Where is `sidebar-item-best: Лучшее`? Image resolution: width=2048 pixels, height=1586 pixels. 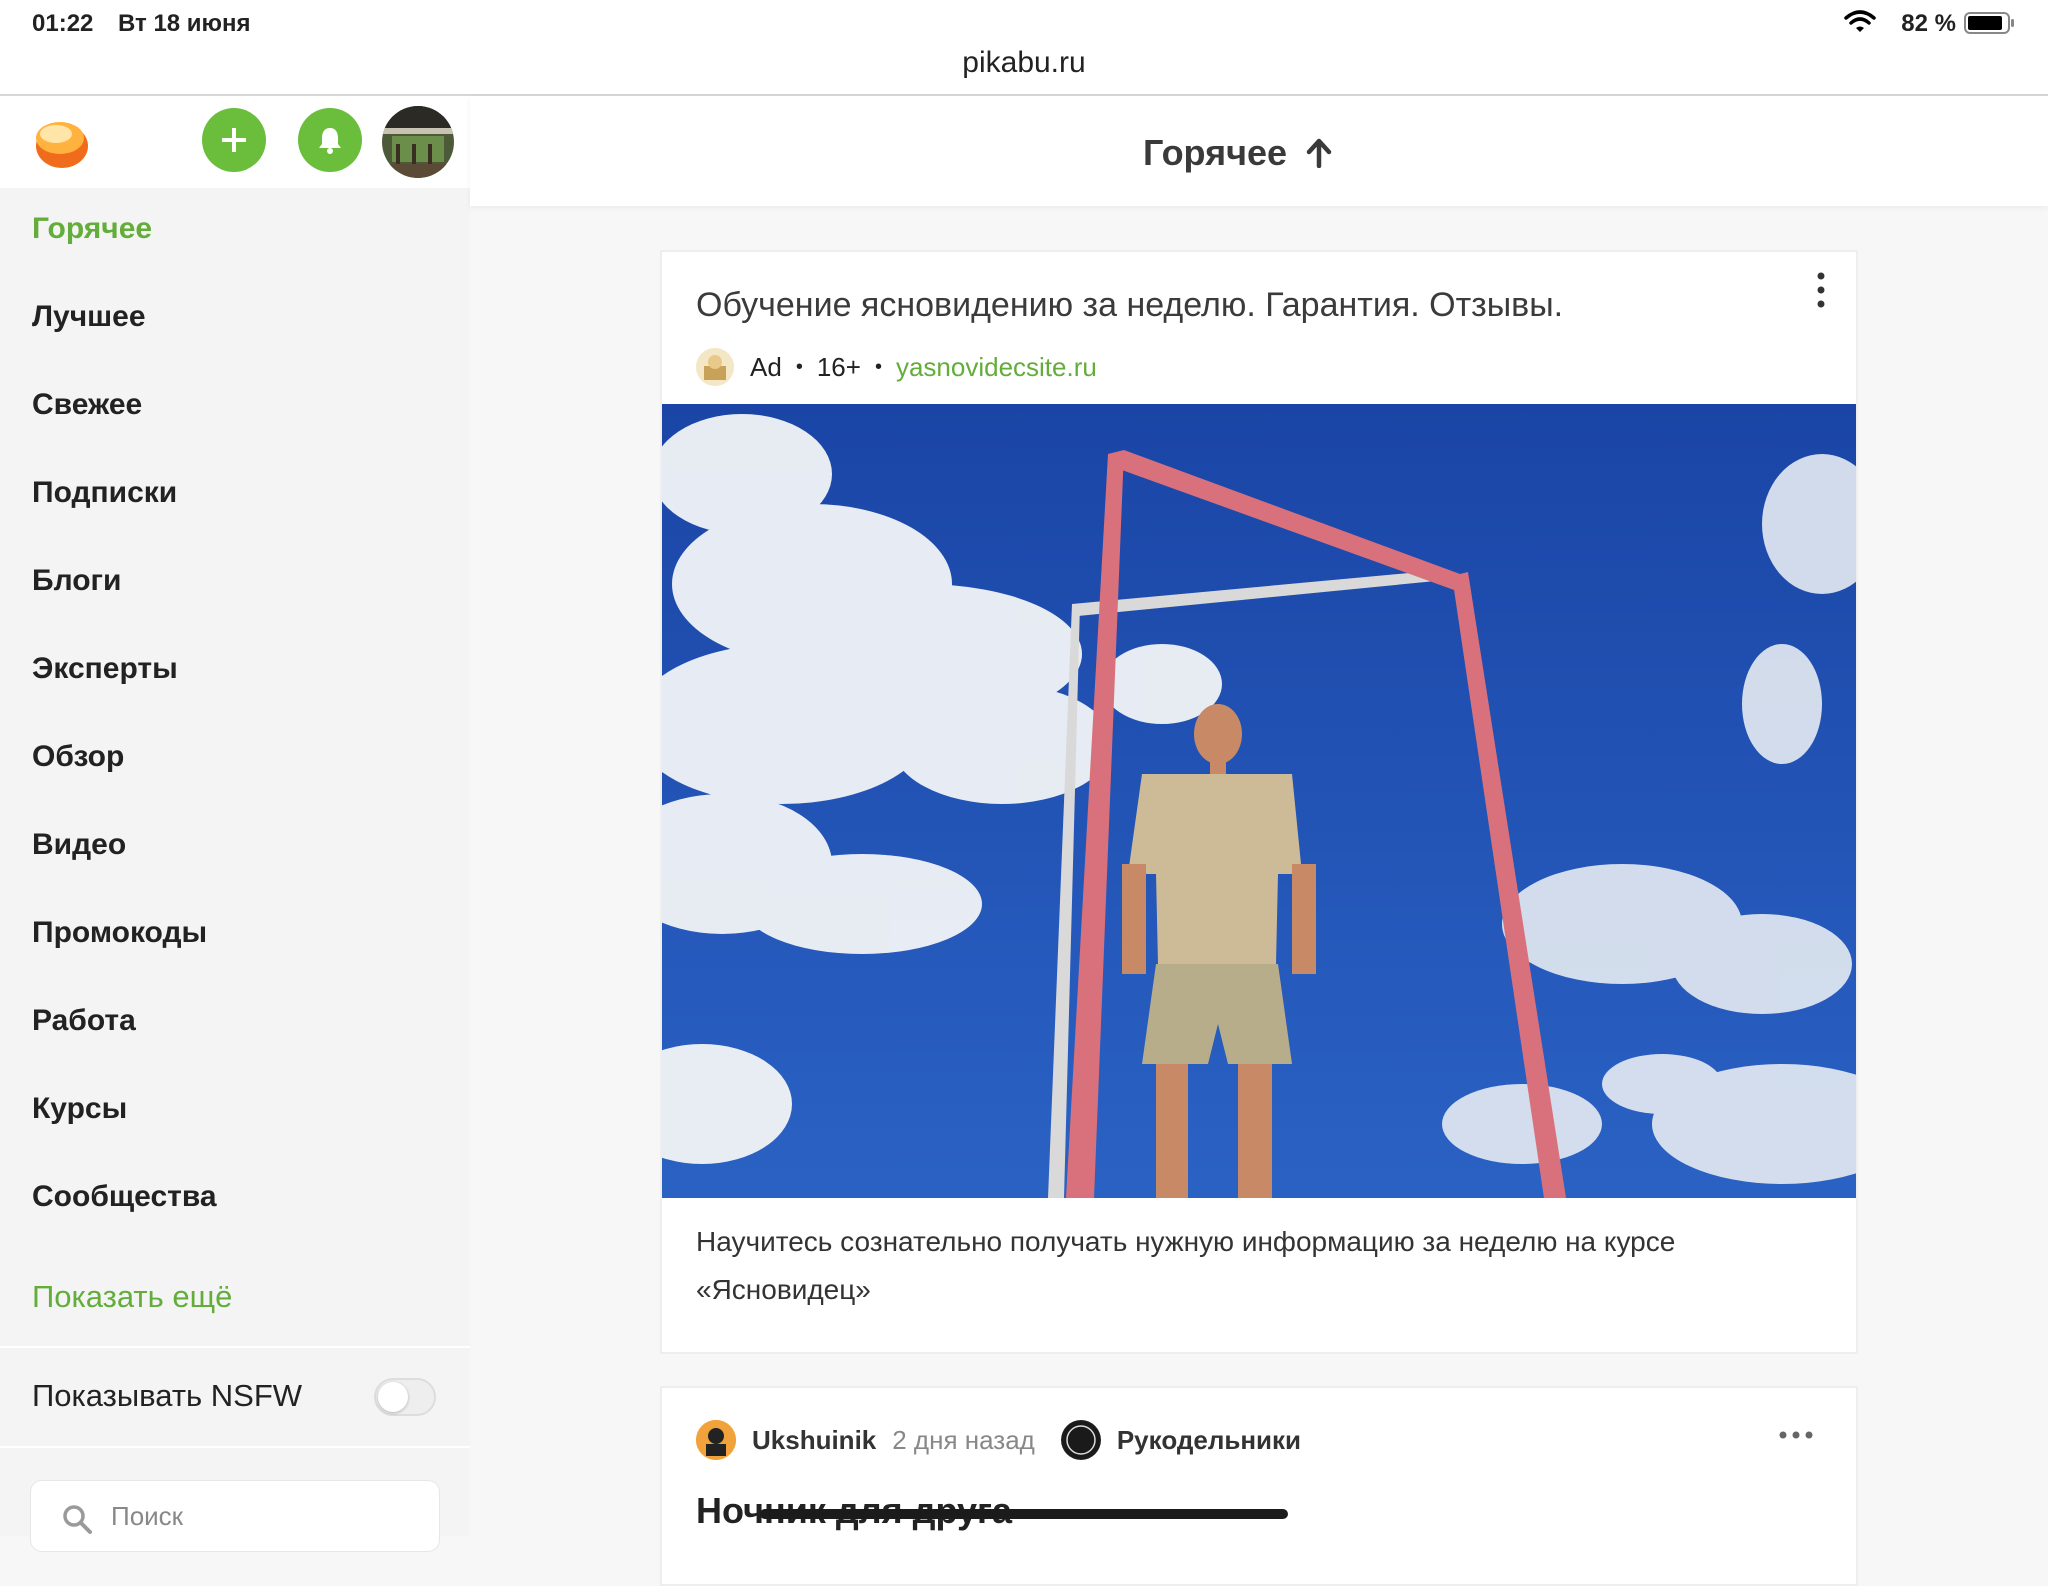
sidebar-item-best: Лучшее is located at coordinates (124, 346).